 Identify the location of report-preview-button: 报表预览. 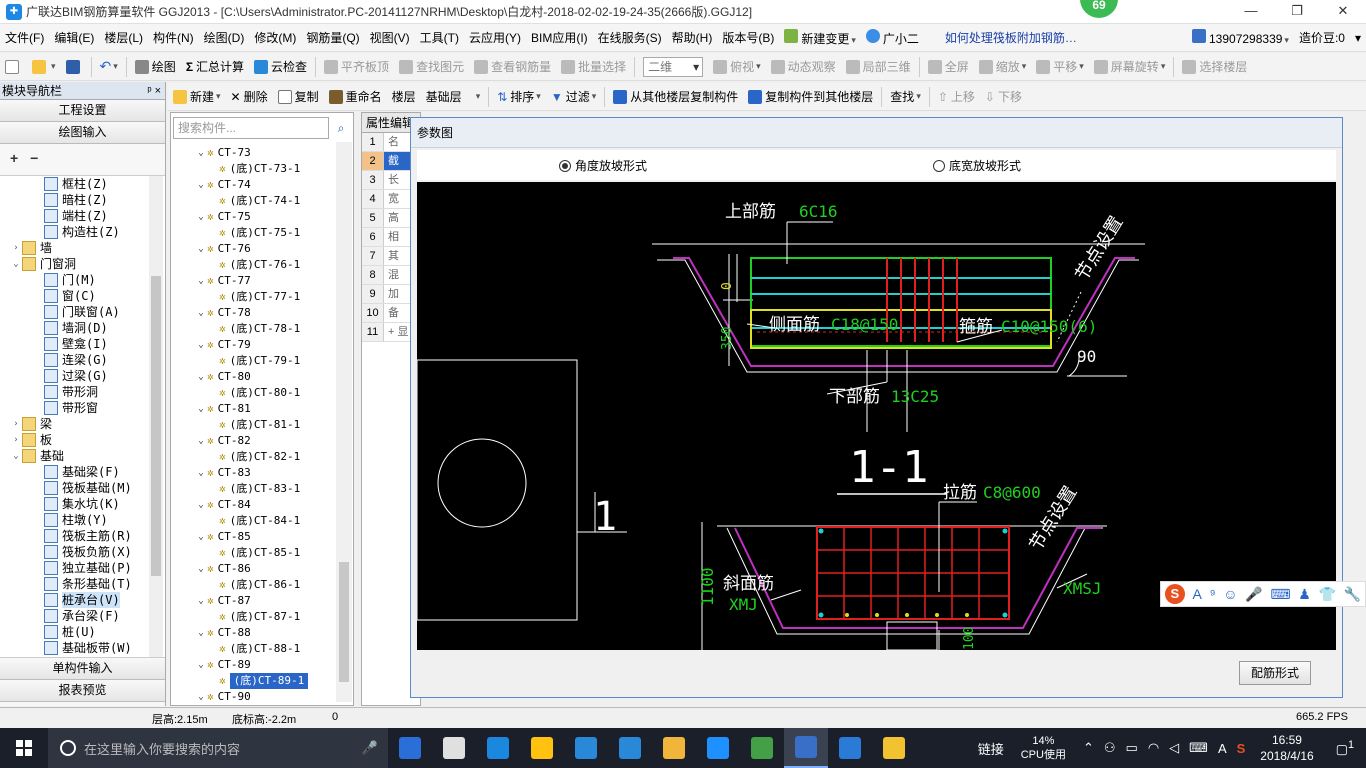
(82, 691).